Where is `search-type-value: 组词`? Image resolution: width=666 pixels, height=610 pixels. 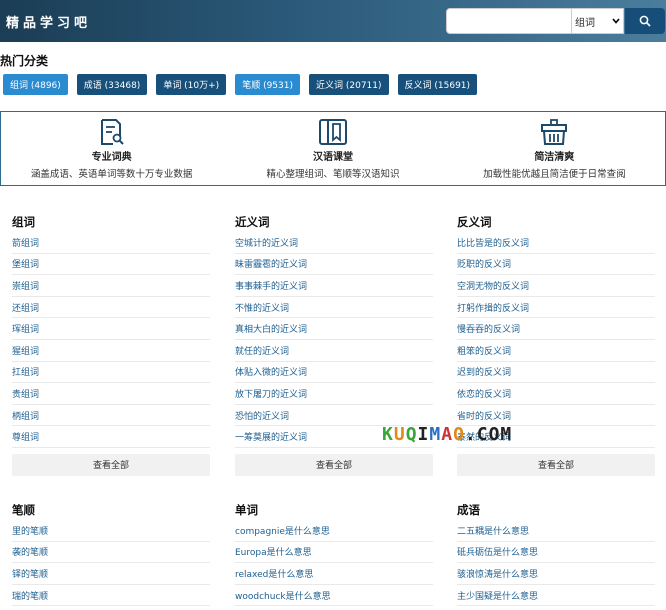 search-type-value: 组词 is located at coordinates (585, 23).